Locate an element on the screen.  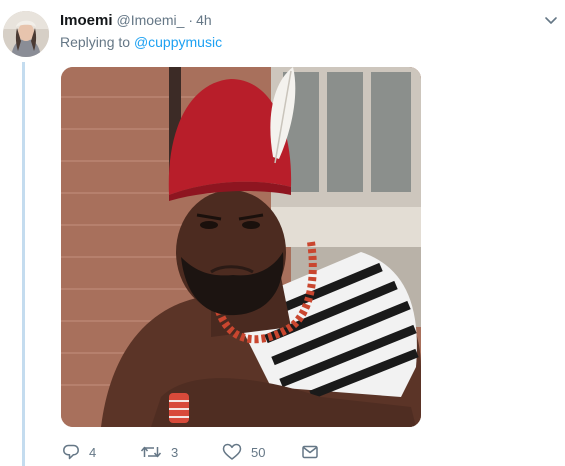
like-count: 50 is located at coordinates (258, 452).